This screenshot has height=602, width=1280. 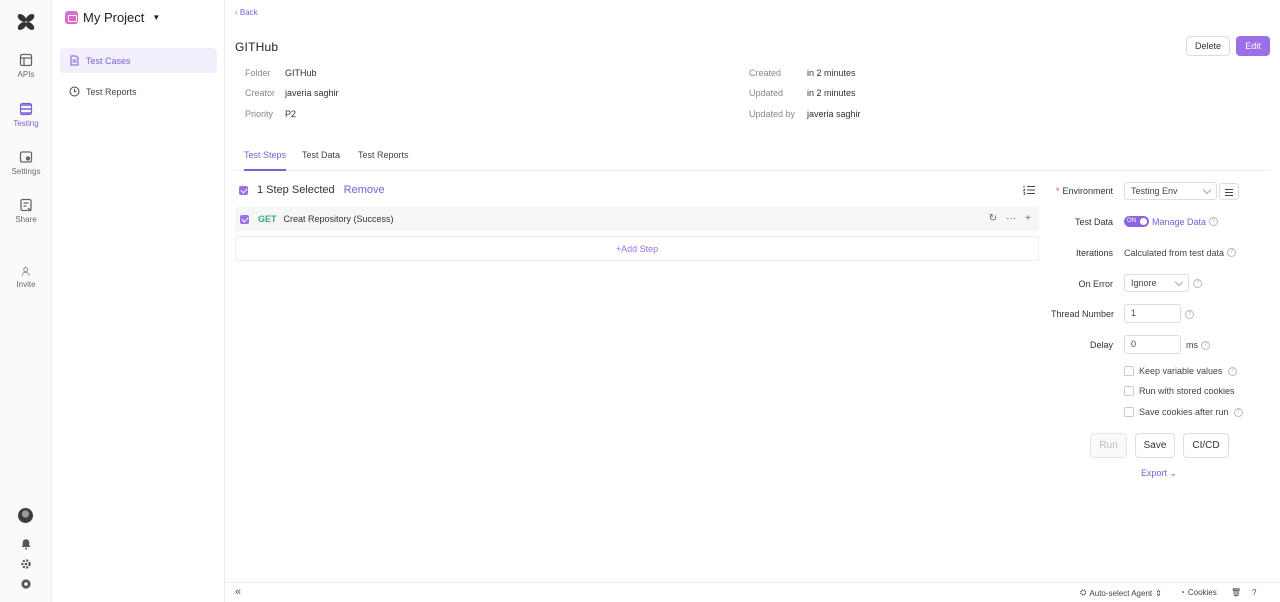 What do you see at coordinates (1229, 191) in the screenshot?
I see `environment-menu-button` at bounding box center [1229, 191].